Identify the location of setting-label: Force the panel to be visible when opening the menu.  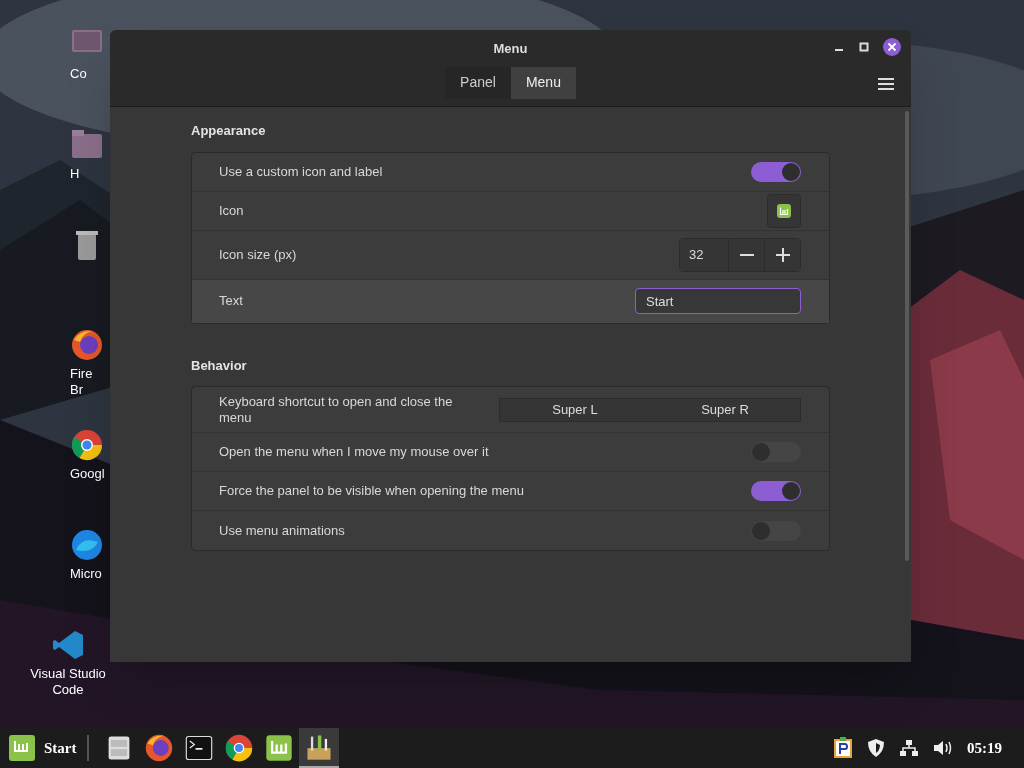
(371, 491).